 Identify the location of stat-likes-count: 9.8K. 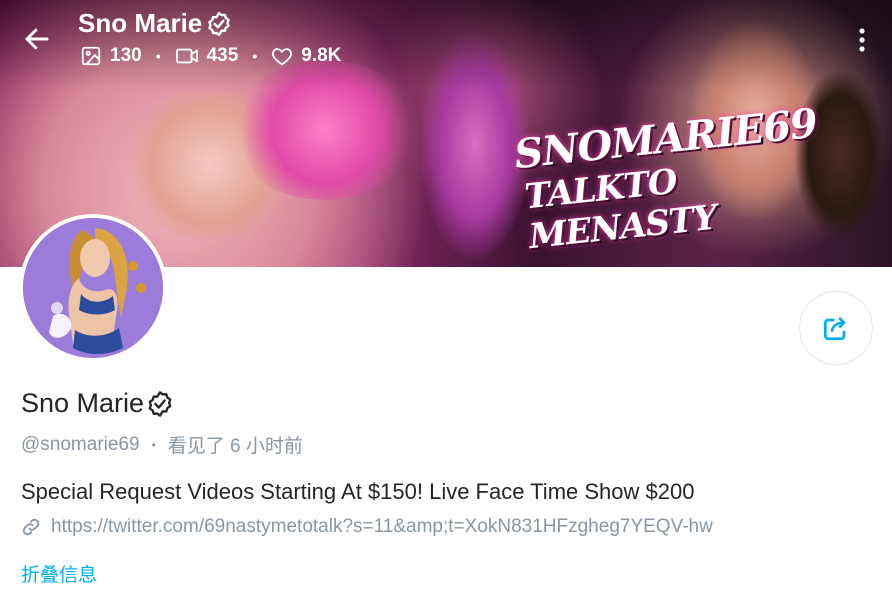
(321, 55).